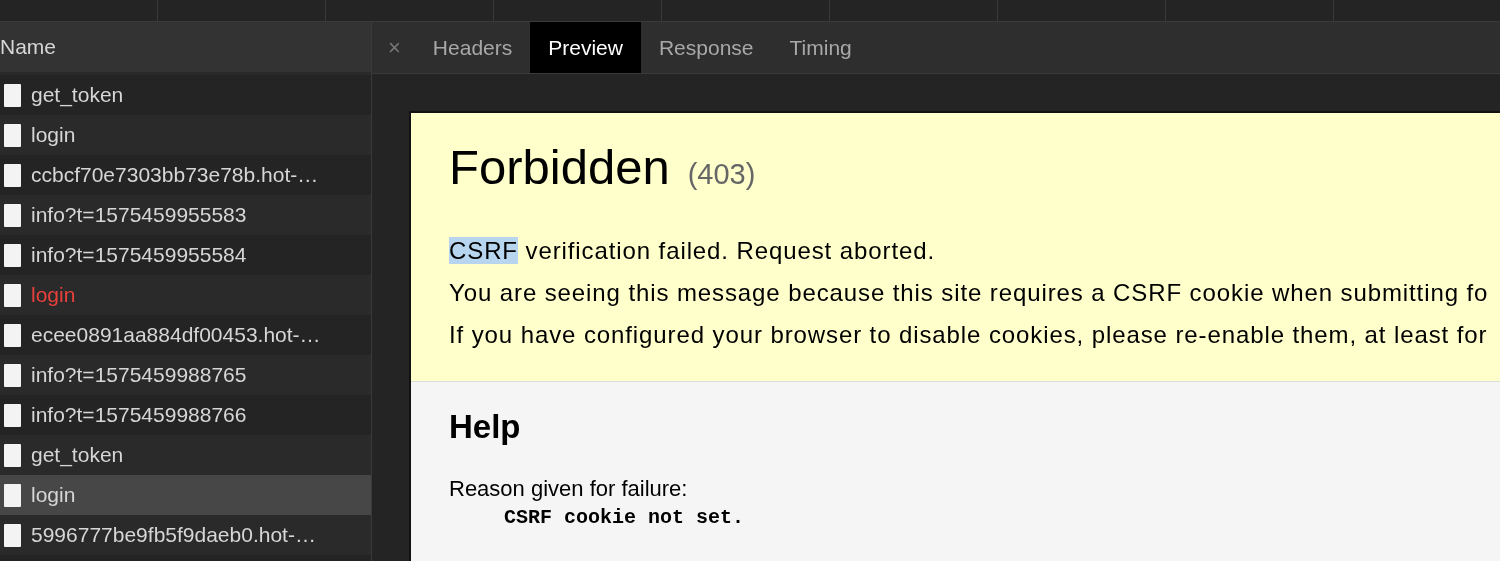 This screenshot has width=1500, height=561. Describe the element at coordinates (559, 167) in the screenshot. I see `page-title: Forbidden` at that location.